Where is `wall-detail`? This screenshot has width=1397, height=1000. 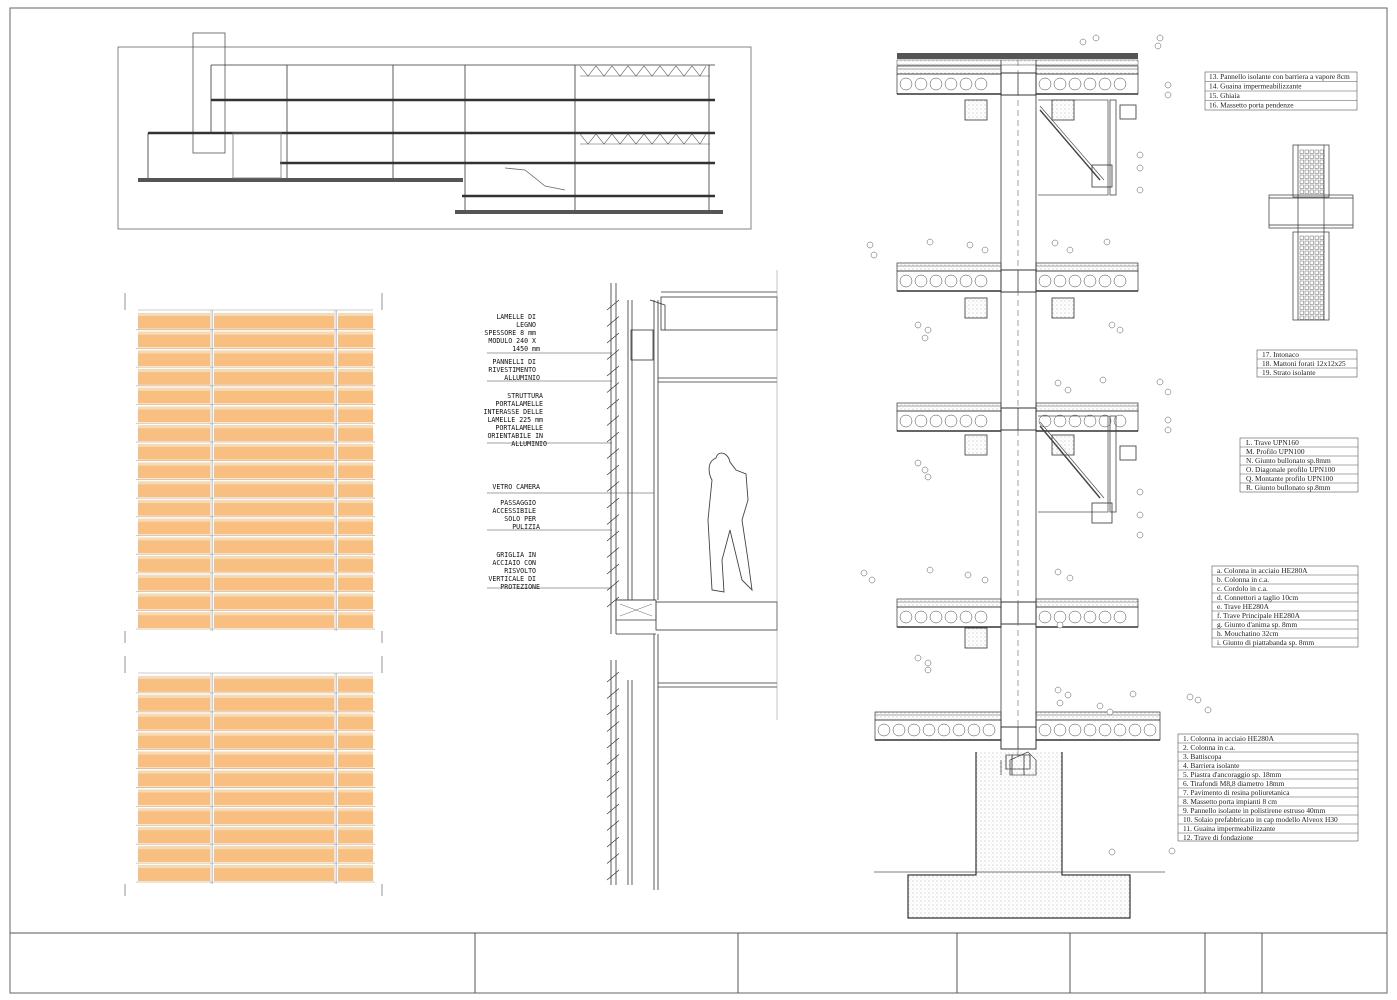 wall-detail is located at coordinates (1311, 232).